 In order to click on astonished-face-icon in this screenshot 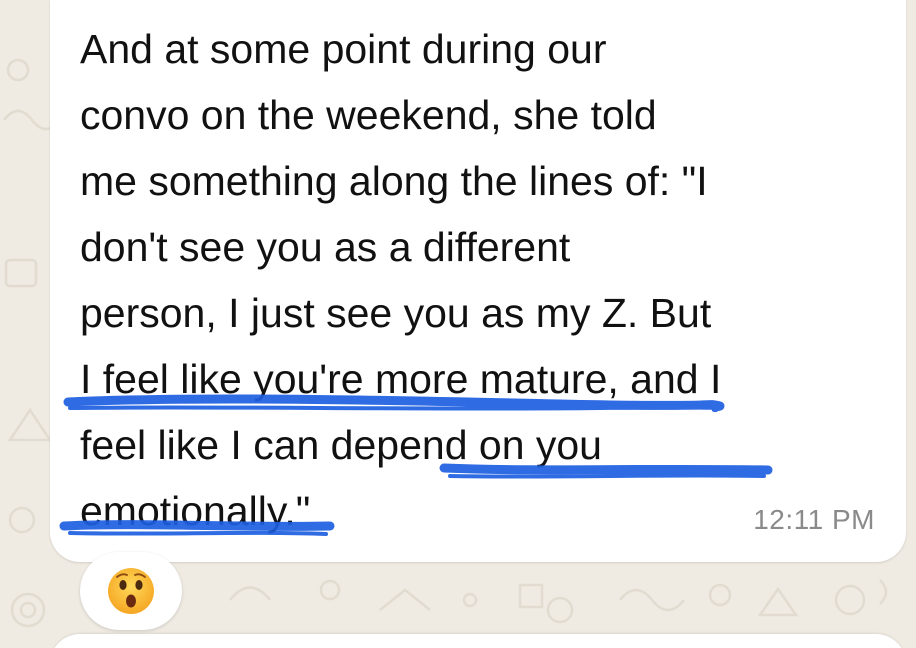, I will do `click(131, 591)`.